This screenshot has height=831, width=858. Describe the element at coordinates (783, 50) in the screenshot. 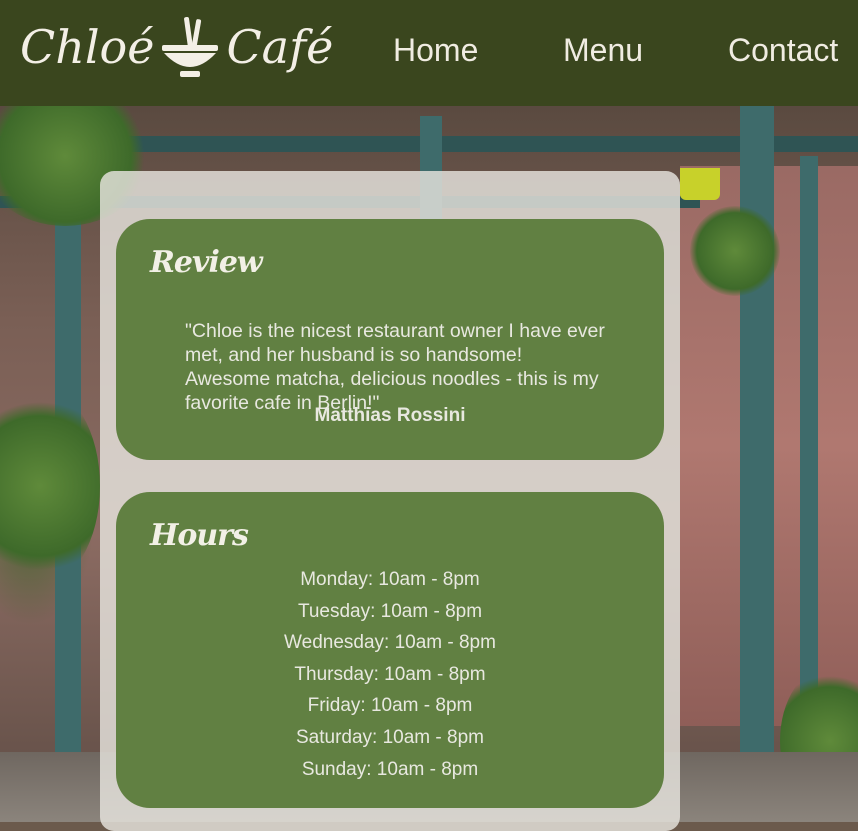

I see `nav-contact-link: Contact` at that location.